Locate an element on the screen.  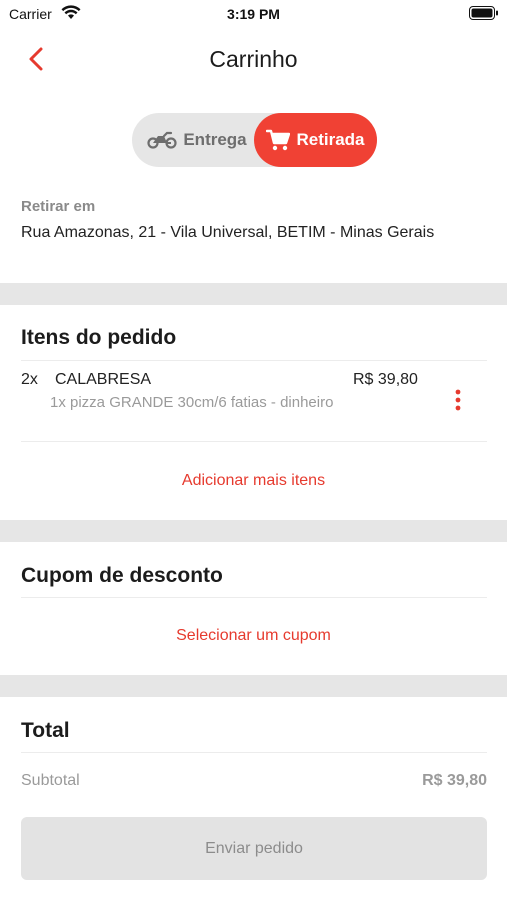
page-title: Carrinho is located at coordinates (253, 59).